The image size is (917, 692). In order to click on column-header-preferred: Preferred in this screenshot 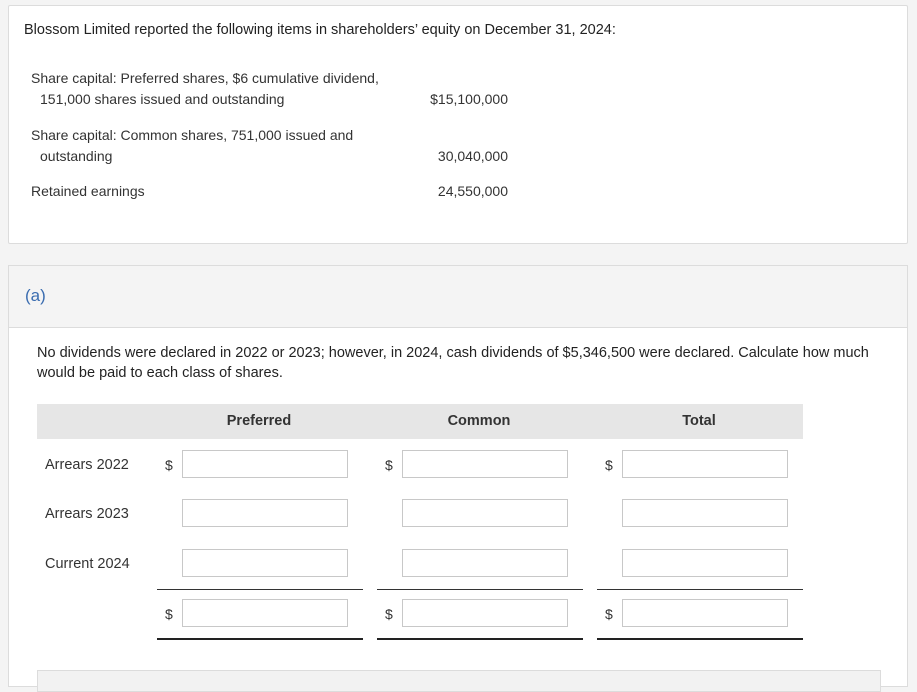, I will do `click(259, 421)`.